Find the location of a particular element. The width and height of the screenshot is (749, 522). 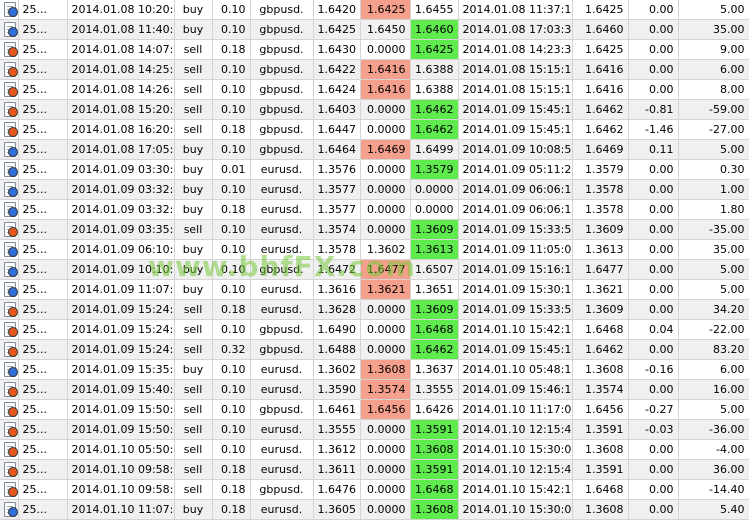

open-price-cell: 1.6490 is located at coordinates (337, 329).